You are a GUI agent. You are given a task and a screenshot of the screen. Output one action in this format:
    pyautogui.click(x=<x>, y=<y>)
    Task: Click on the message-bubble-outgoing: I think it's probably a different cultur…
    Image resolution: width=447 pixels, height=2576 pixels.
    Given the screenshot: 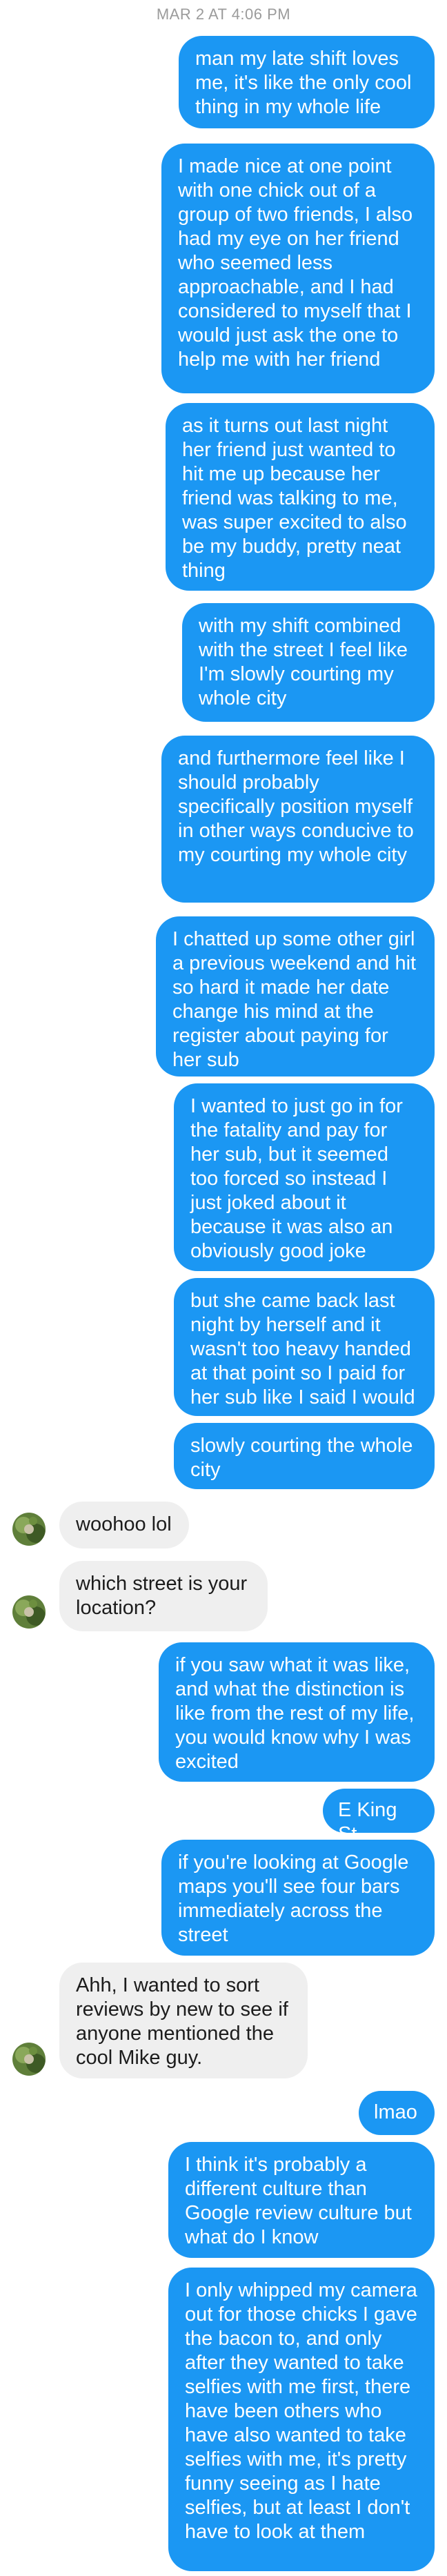 What is the action you would take?
    pyautogui.click(x=301, y=2200)
    